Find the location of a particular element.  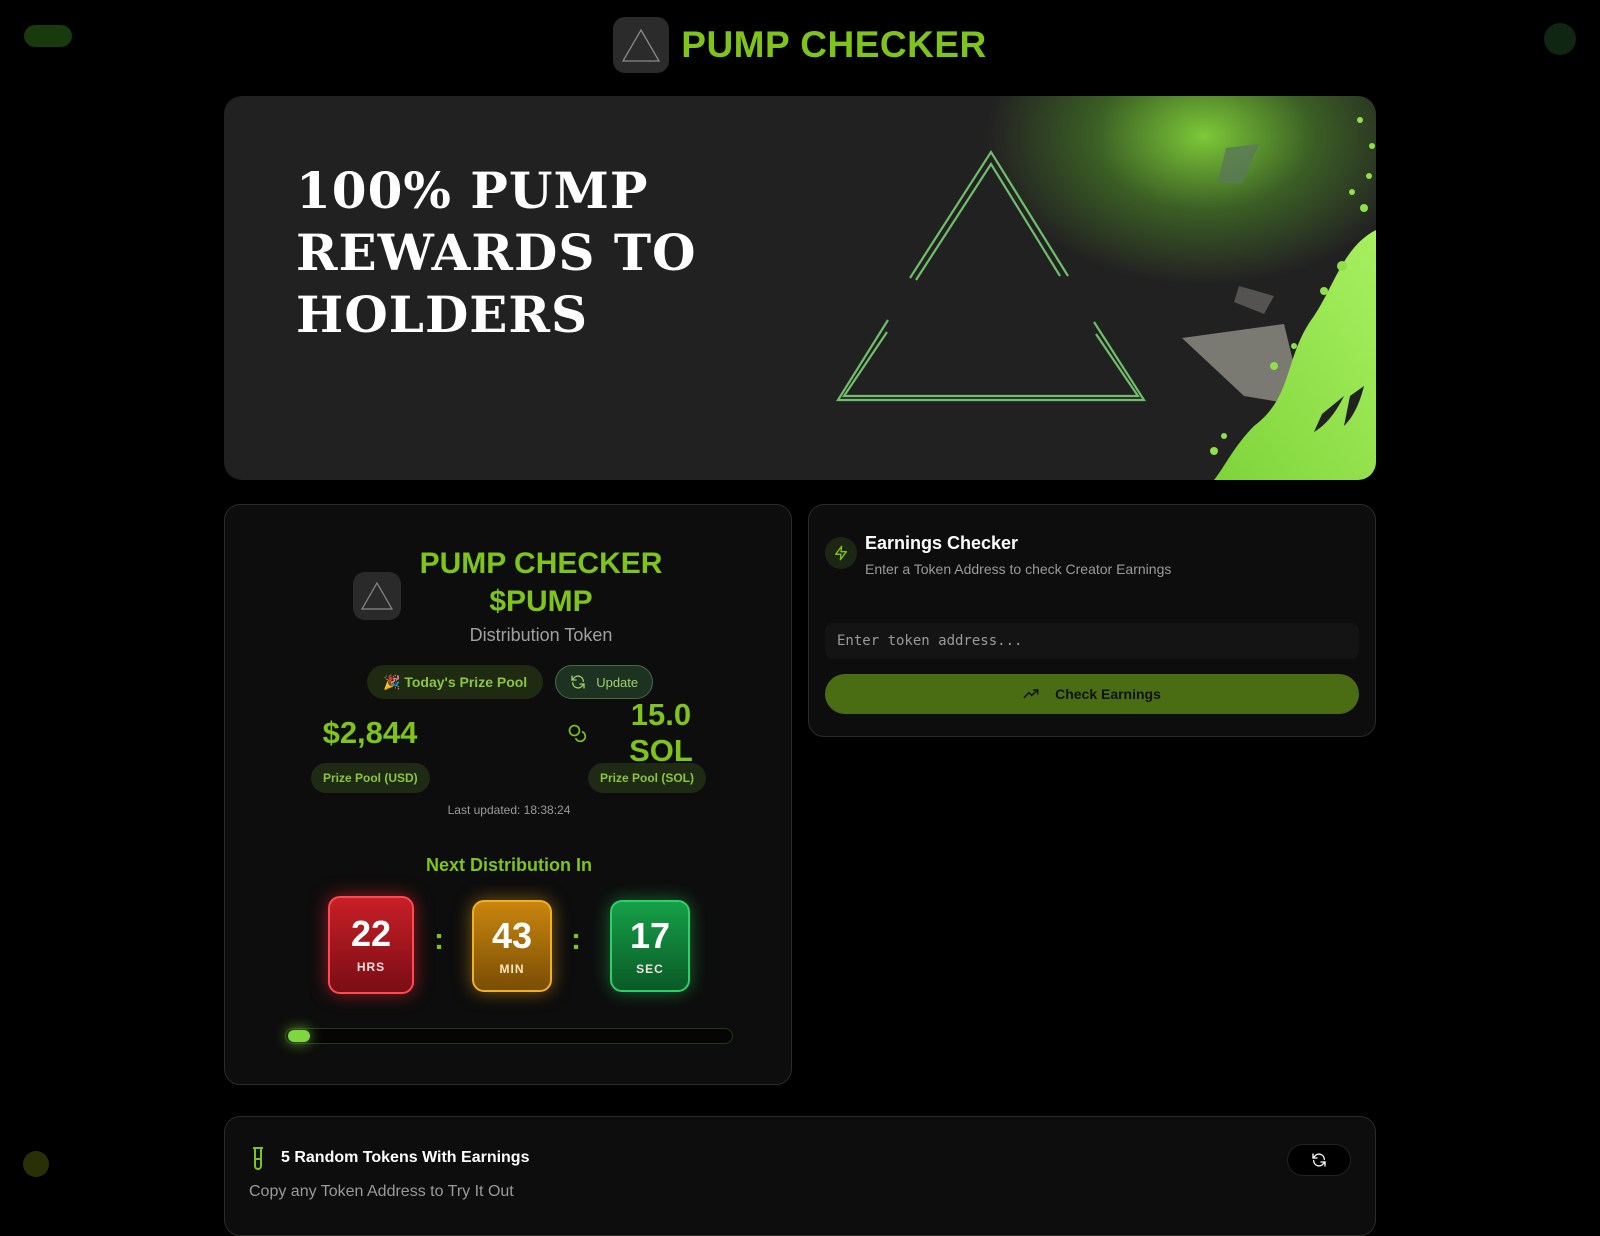

check-earnings-label: Check Earnings is located at coordinates (1108, 694).